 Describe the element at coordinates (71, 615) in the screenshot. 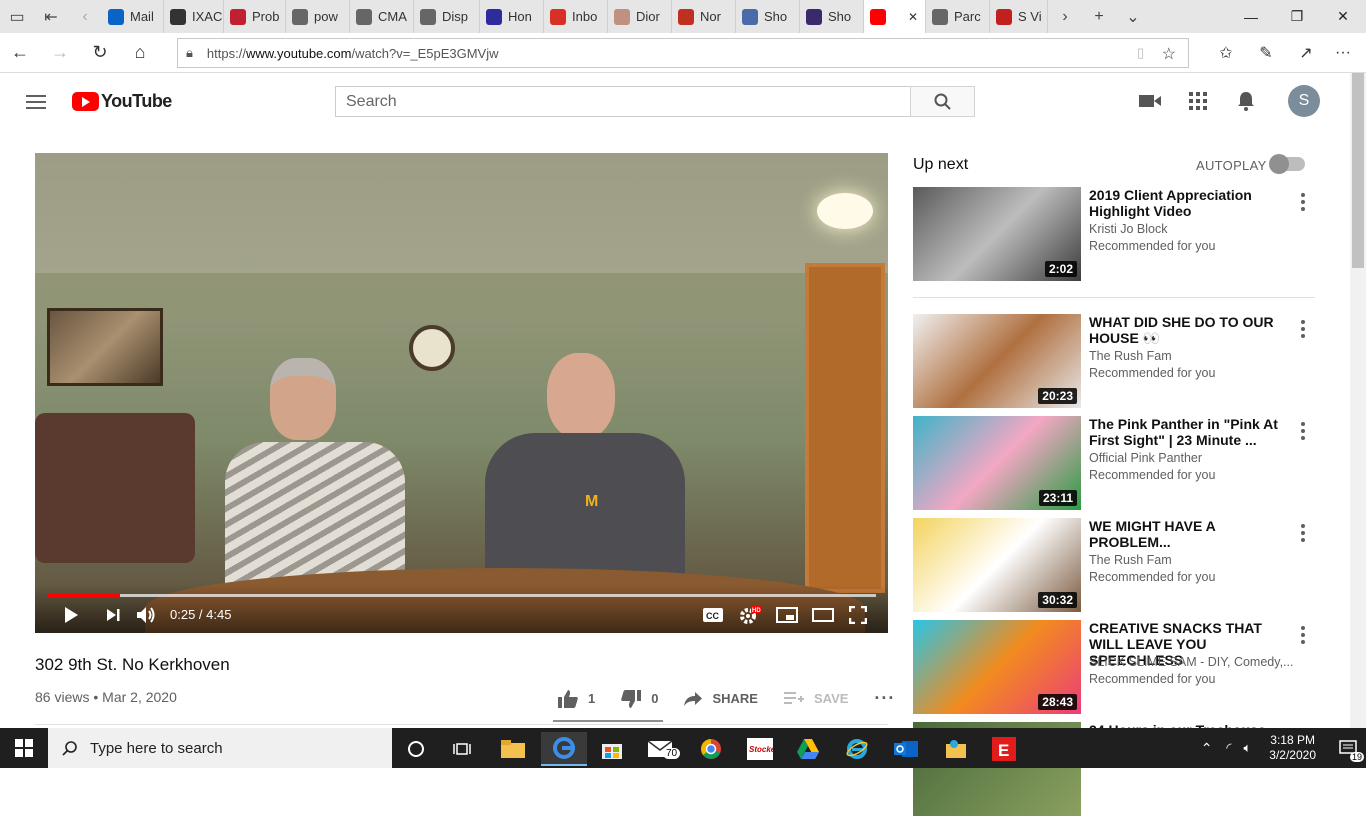

I see `play-button` at that location.